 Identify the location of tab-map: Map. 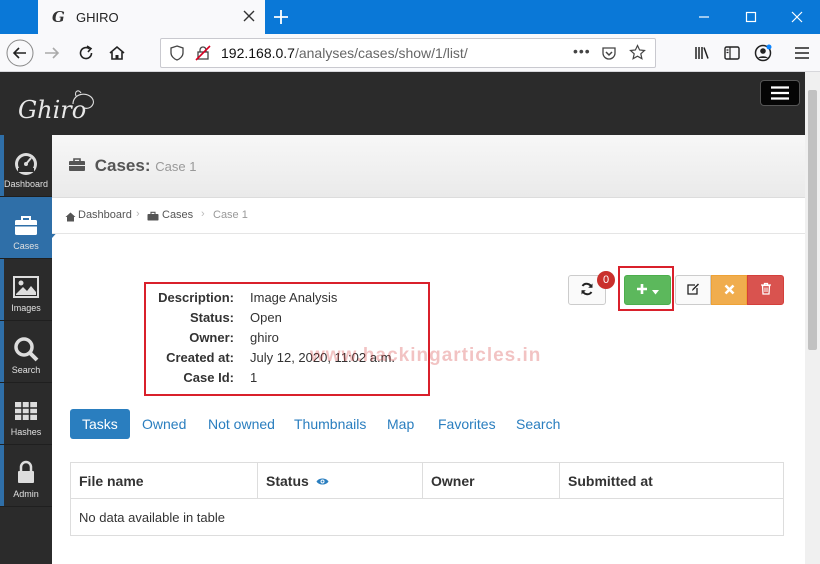
(400, 424).